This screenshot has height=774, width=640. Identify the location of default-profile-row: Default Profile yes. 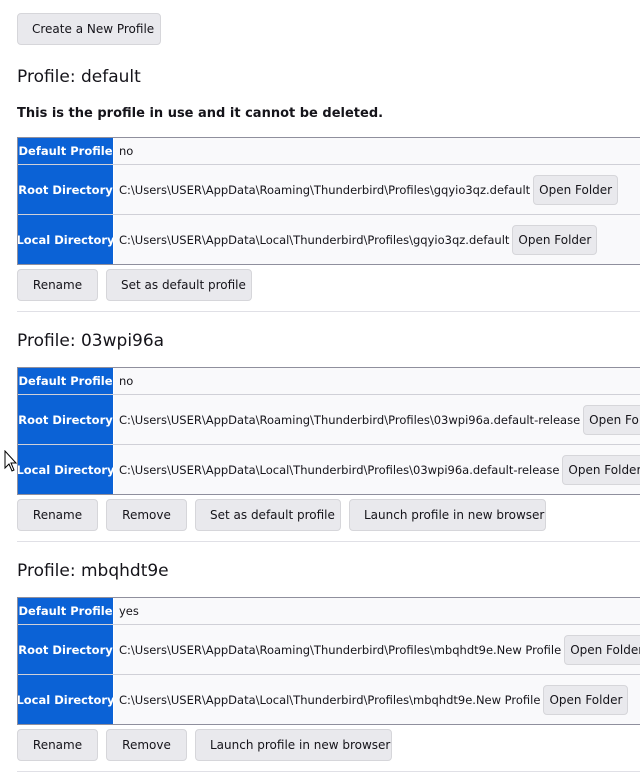
(329, 611).